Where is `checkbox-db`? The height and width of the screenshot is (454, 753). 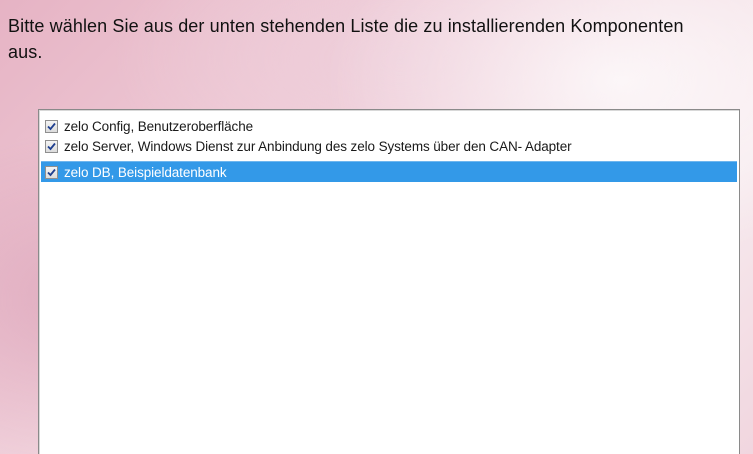
checkbox-db is located at coordinates (51, 172).